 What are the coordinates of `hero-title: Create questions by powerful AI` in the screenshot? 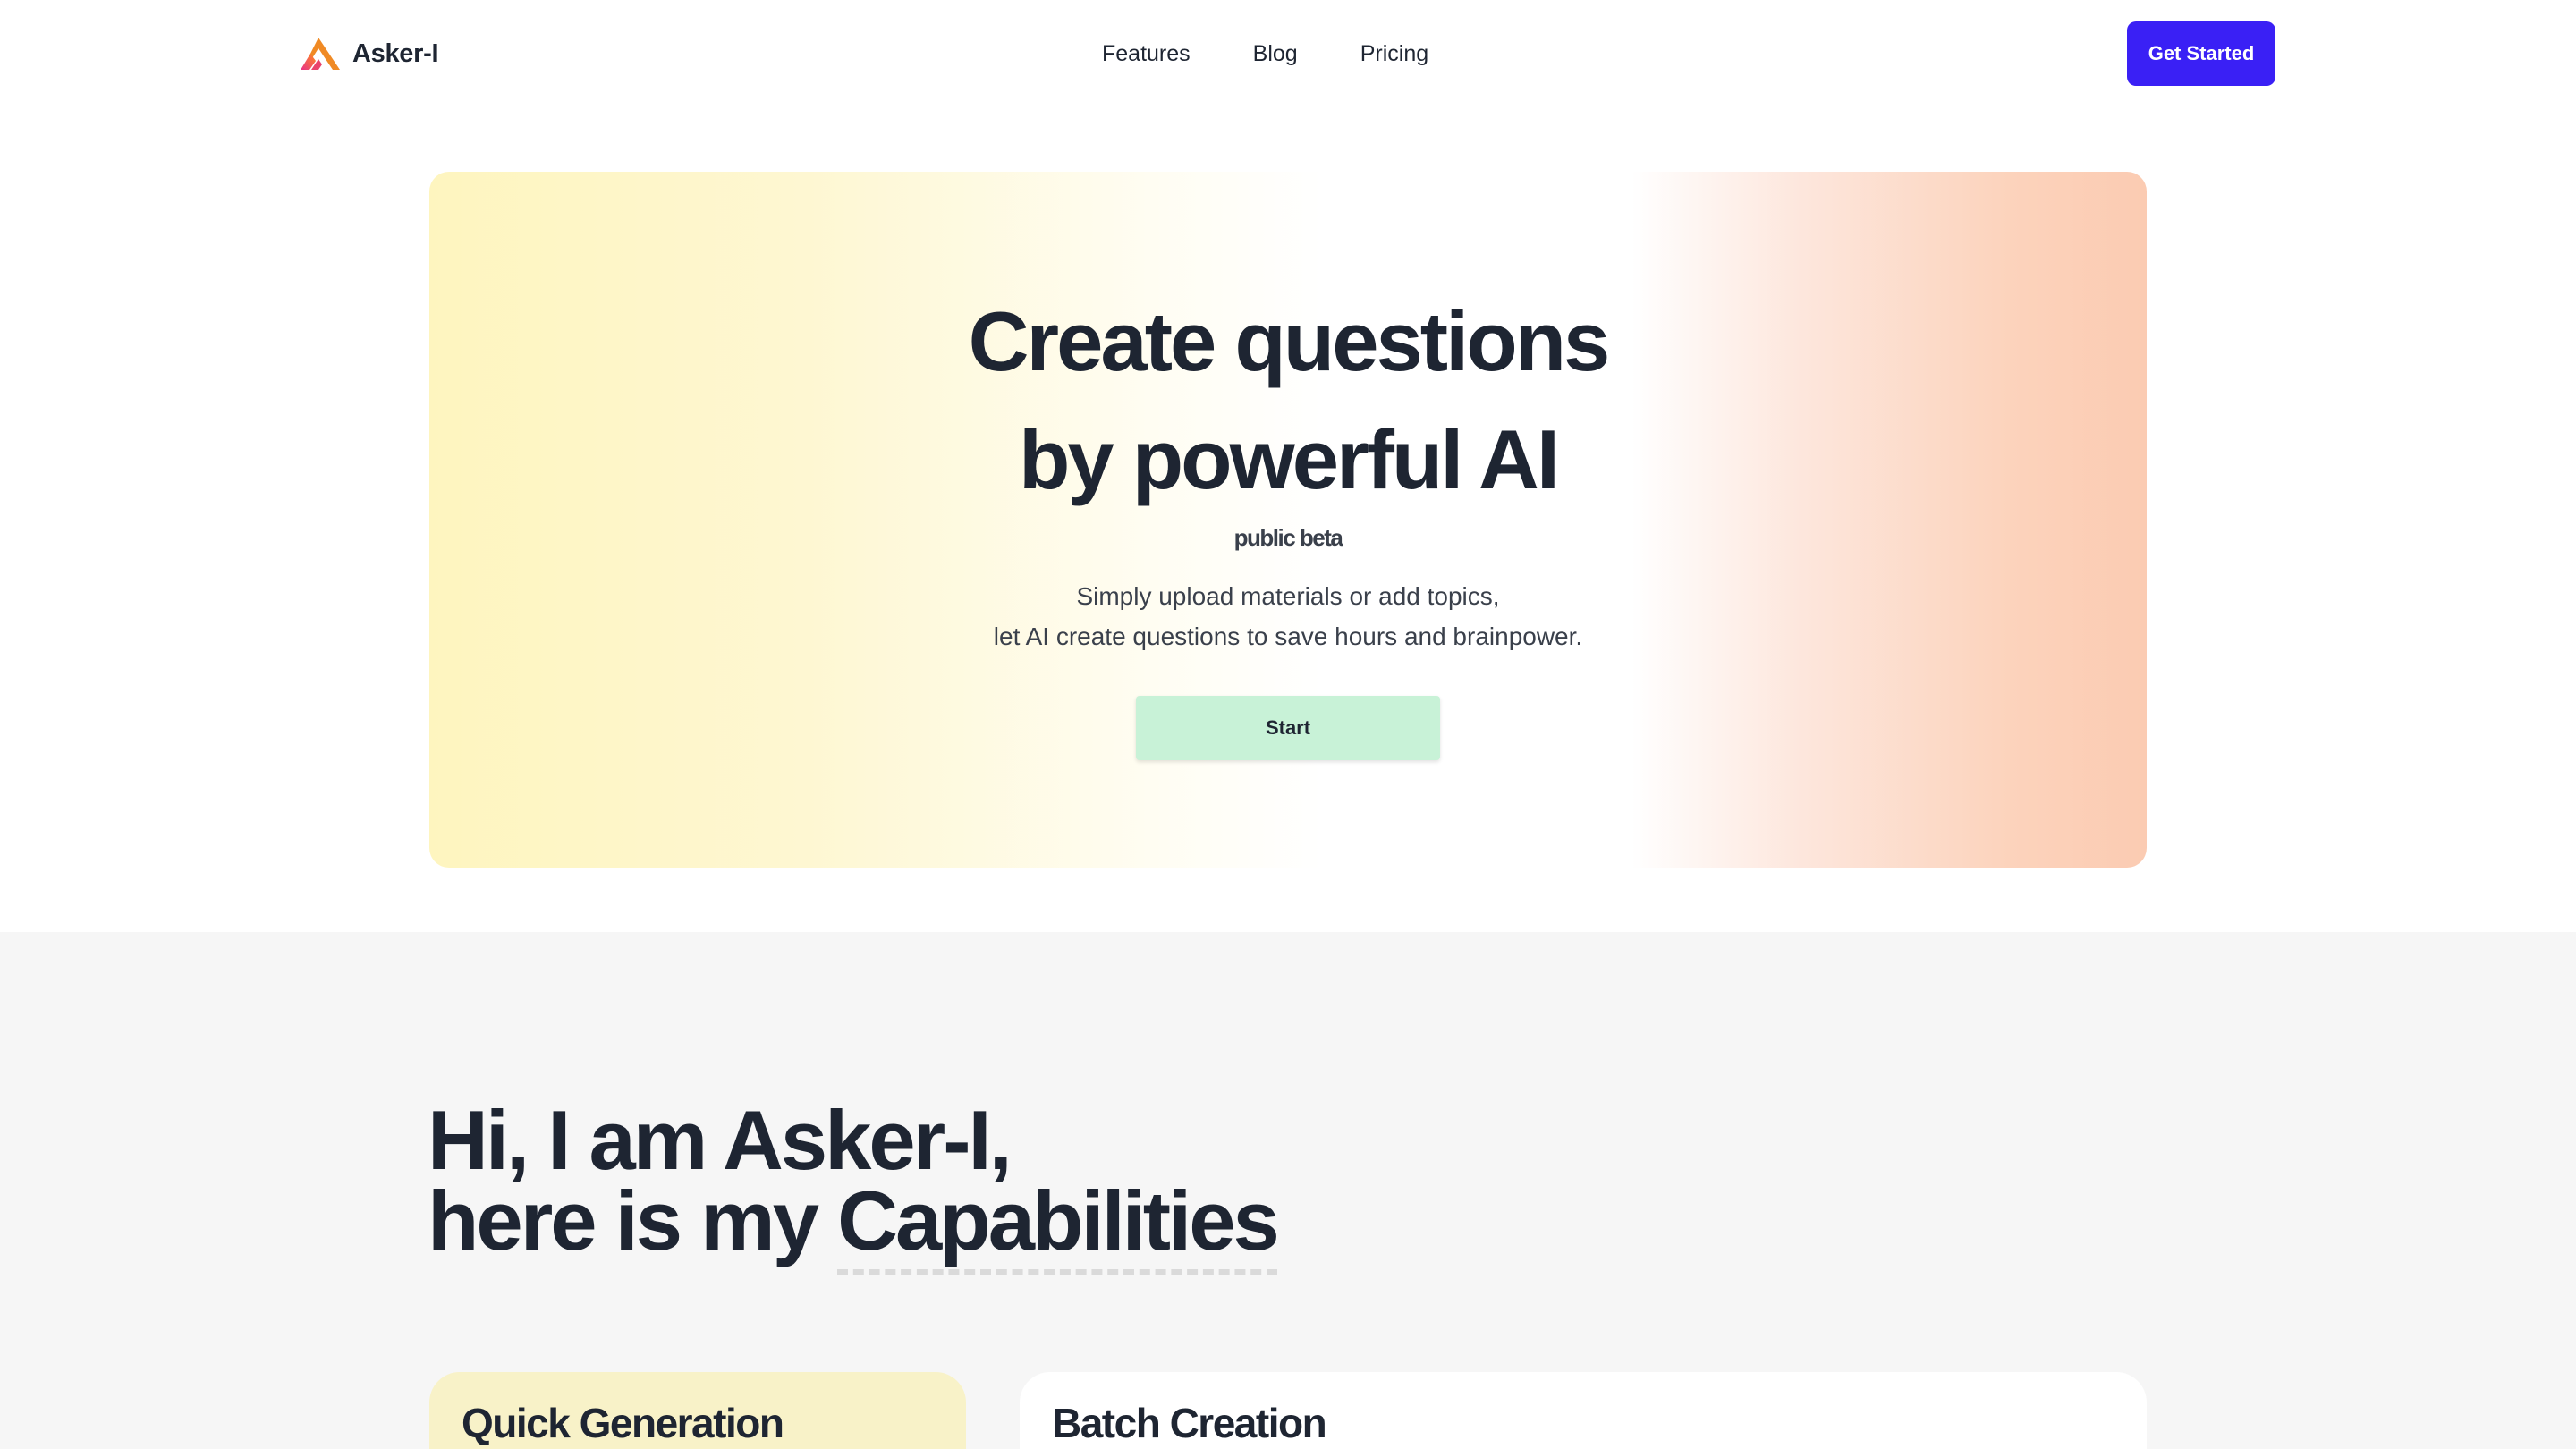 It's located at (1288, 401).